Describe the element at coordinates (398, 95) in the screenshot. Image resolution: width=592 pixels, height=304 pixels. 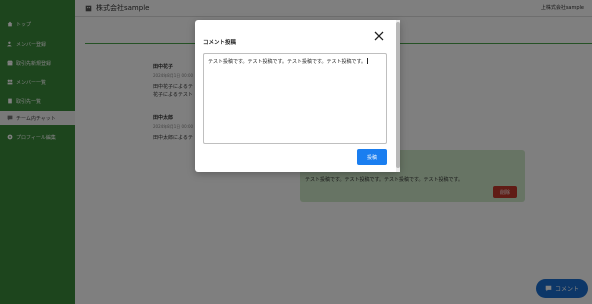
I see `modal-scrollbar-thumb` at that location.